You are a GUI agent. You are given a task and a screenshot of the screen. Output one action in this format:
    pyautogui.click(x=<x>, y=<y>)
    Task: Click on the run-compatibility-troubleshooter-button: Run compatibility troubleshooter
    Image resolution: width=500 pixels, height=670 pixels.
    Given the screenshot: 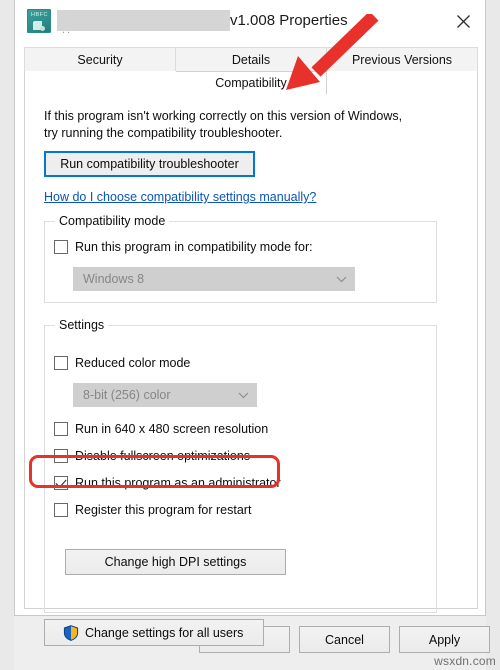 What is the action you would take?
    pyautogui.click(x=149, y=164)
    